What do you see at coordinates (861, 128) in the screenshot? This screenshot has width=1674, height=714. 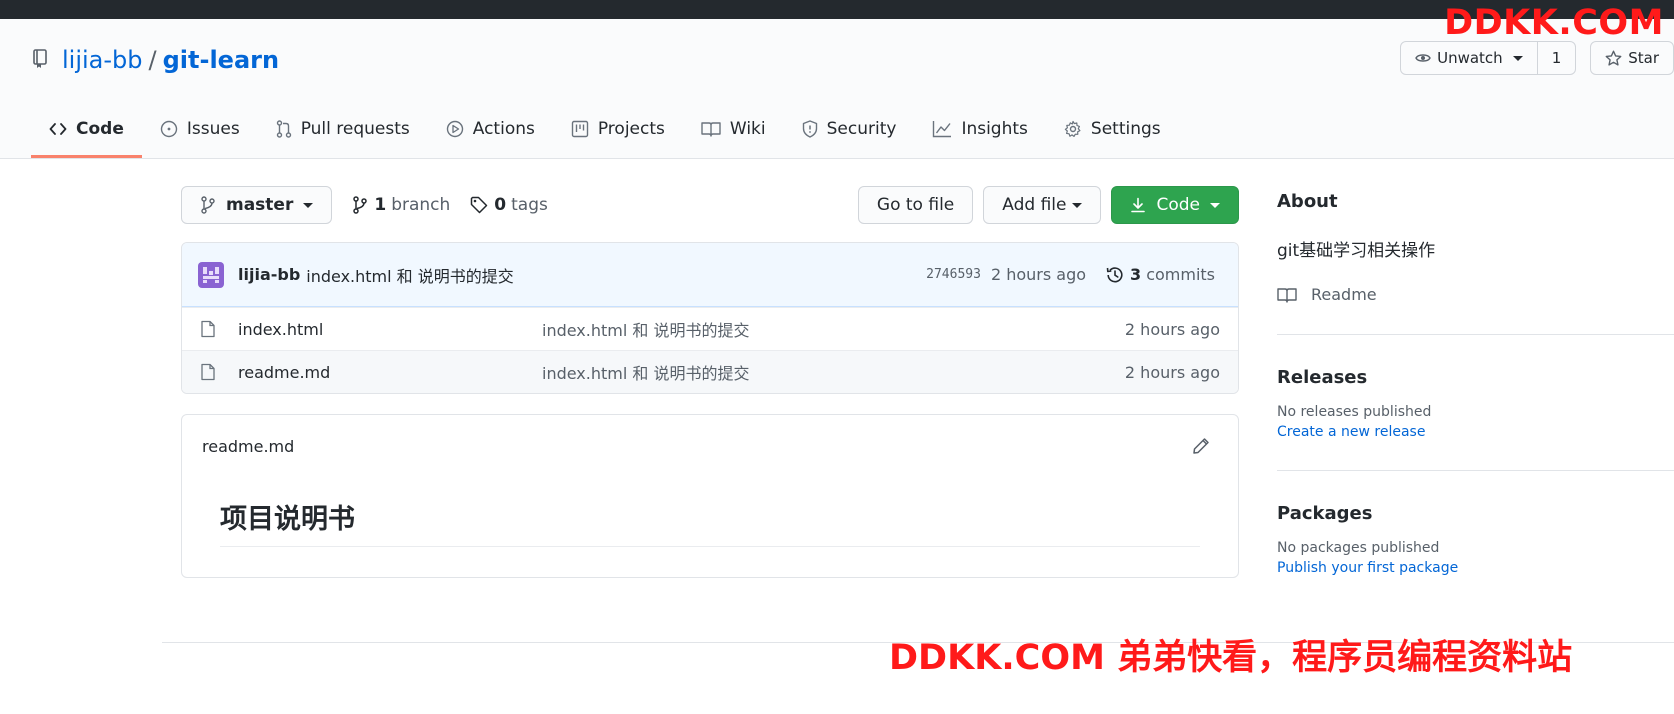 I see `tab-label: Security` at bounding box center [861, 128].